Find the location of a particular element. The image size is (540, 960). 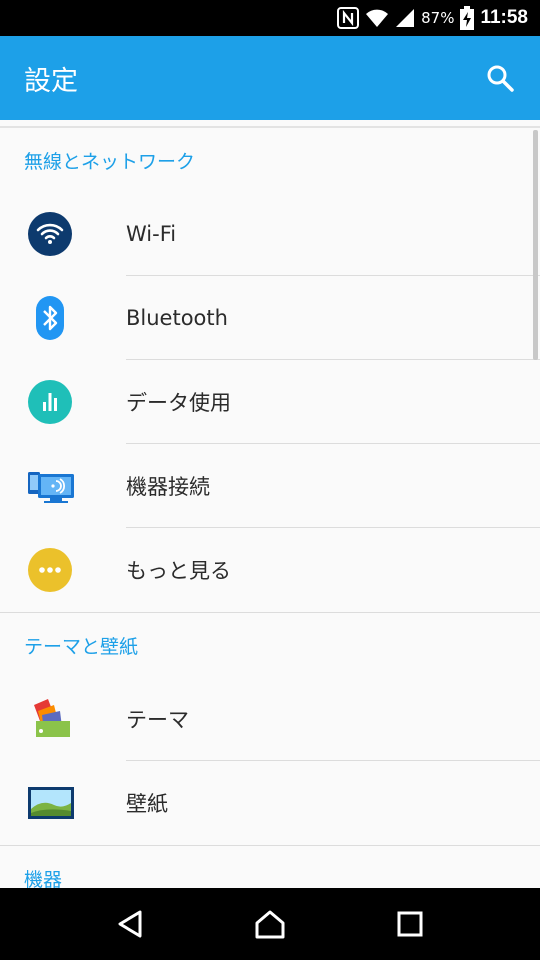

theme-icon is located at coordinates (52, 718).